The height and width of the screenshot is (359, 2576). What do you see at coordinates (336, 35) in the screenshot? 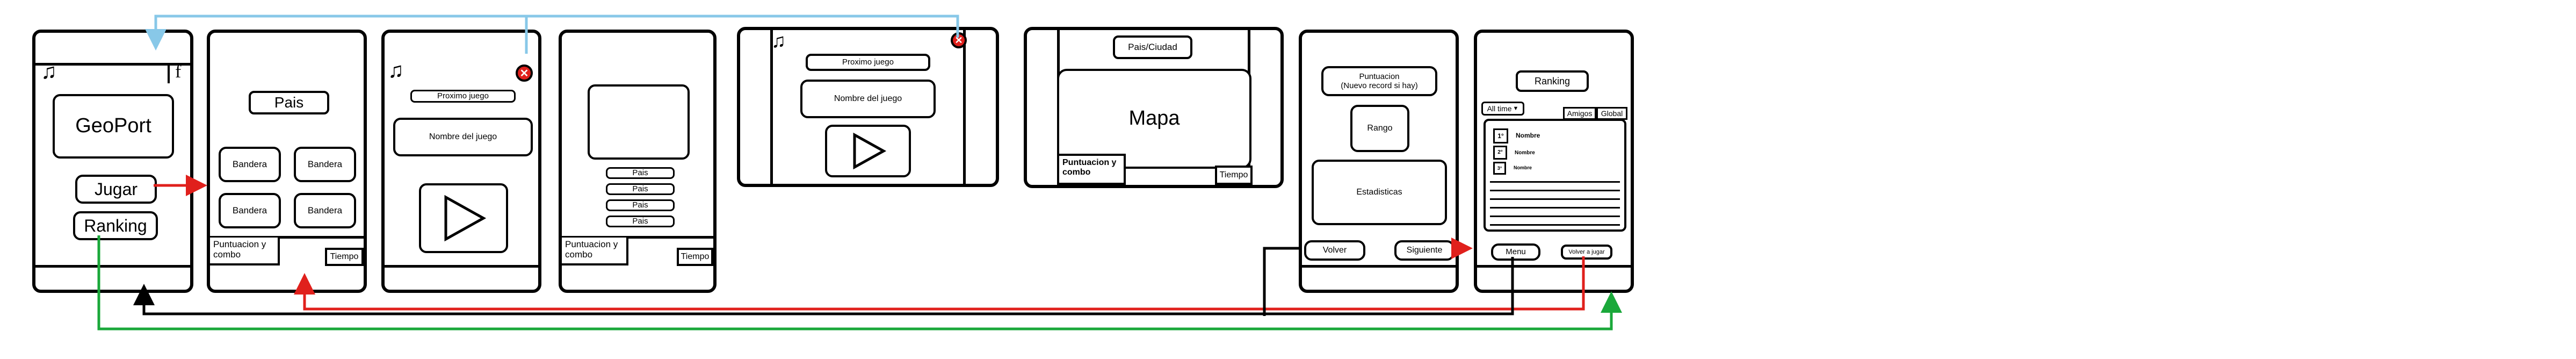
I see `arrow-close-to-home-portrait` at bounding box center [336, 35].